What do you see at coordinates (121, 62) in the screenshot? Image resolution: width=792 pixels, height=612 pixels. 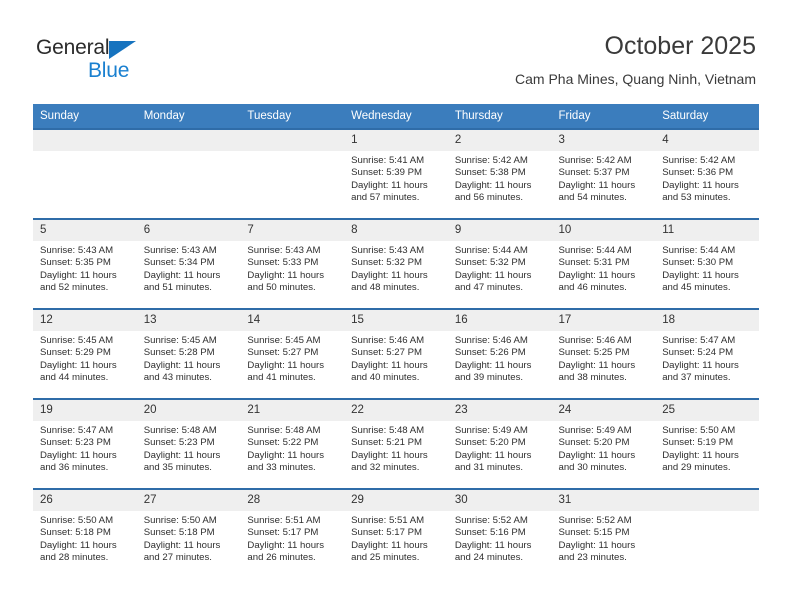 I see `brand-logo: General Blue` at bounding box center [121, 62].